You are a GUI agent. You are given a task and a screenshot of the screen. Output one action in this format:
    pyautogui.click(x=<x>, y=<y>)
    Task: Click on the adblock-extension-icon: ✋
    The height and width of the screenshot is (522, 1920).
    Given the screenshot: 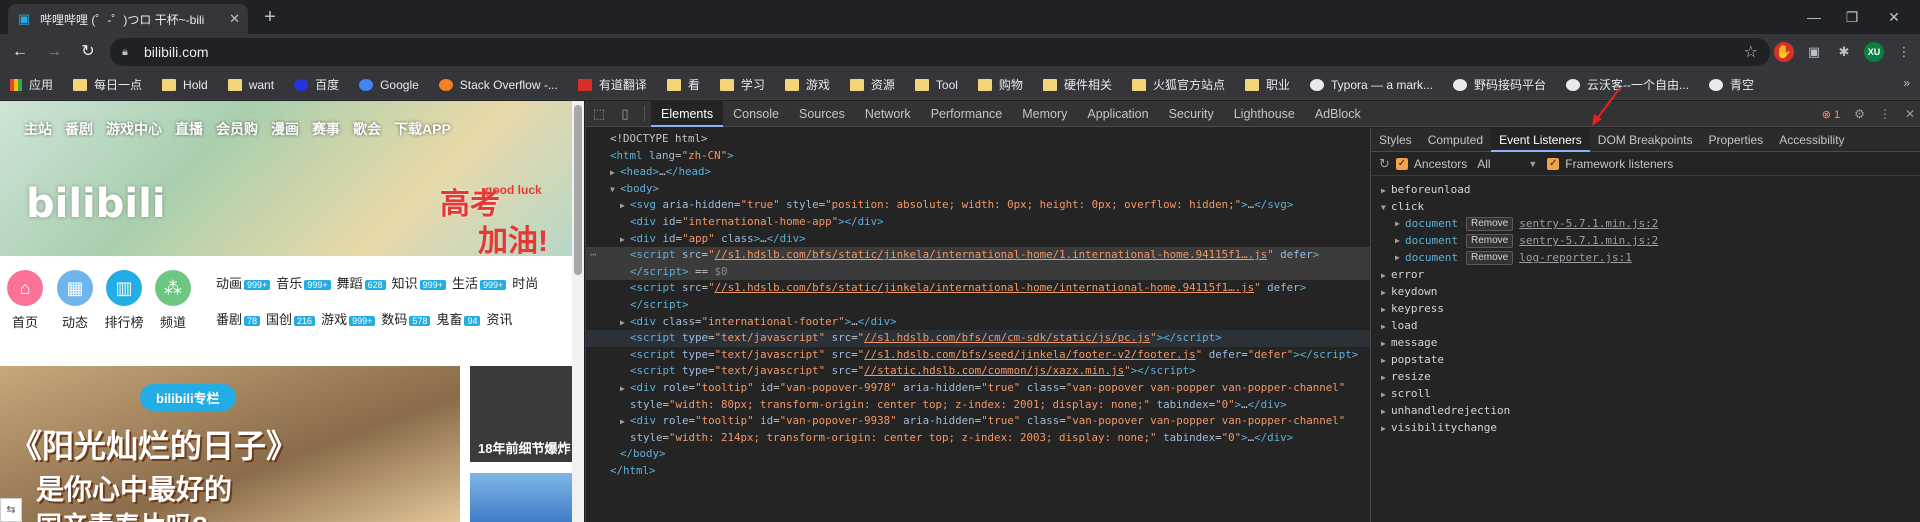 What is the action you would take?
    pyautogui.click(x=1784, y=52)
    